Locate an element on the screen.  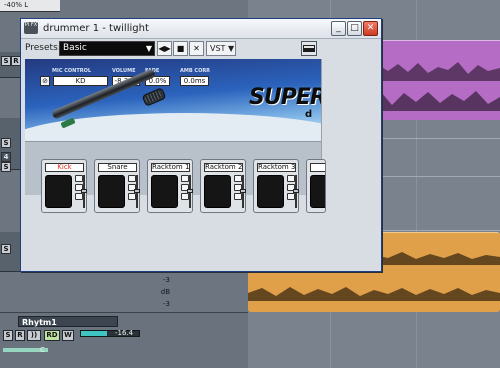
maximize-button: □ is located at coordinates (354, 28).